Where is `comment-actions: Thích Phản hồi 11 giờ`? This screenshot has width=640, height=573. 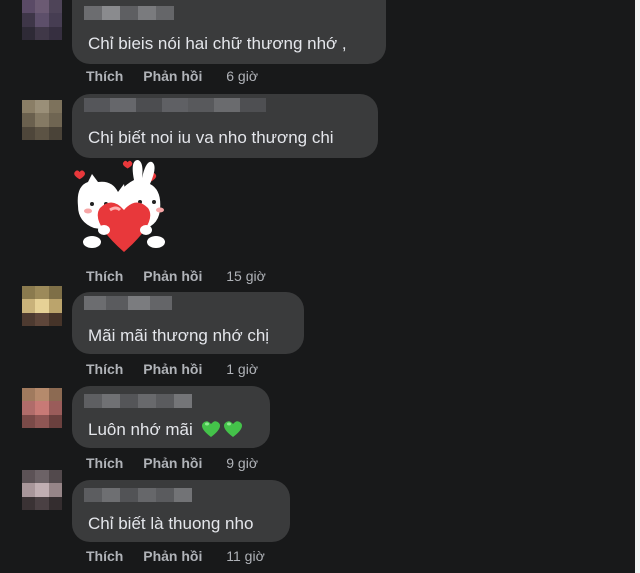 comment-actions: Thích Phản hồi 11 giờ is located at coordinates (175, 556).